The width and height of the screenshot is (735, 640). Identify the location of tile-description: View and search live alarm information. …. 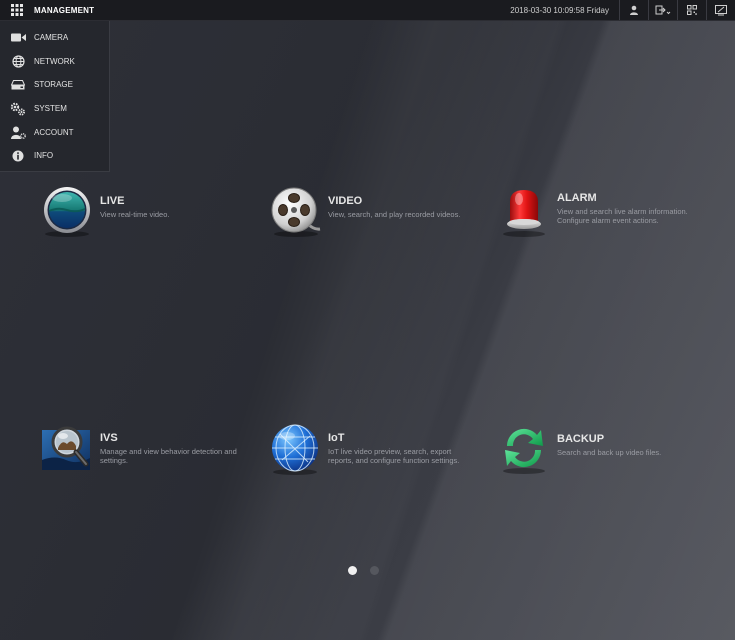
(622, 216).